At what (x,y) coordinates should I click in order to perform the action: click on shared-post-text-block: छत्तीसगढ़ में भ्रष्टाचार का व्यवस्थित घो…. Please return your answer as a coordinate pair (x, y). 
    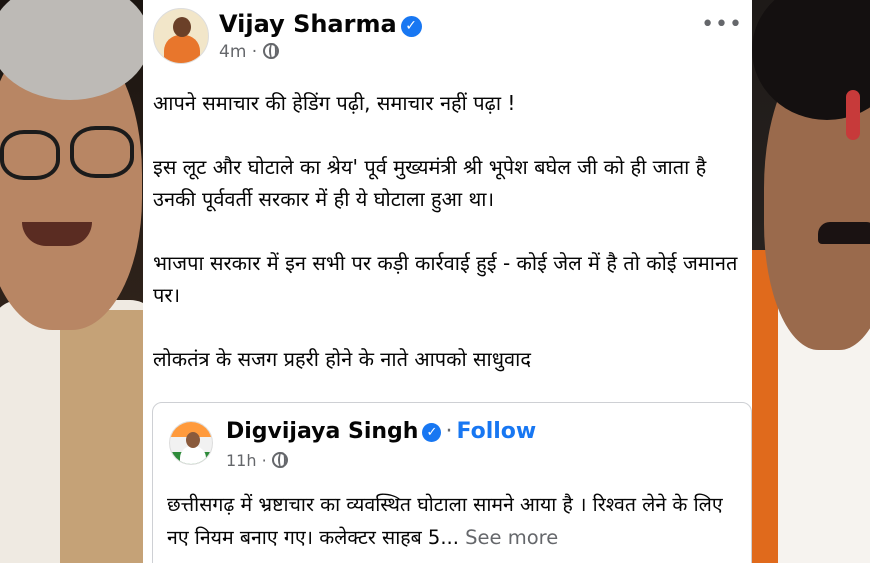
    Looking at the image, I should click on (457, 521).